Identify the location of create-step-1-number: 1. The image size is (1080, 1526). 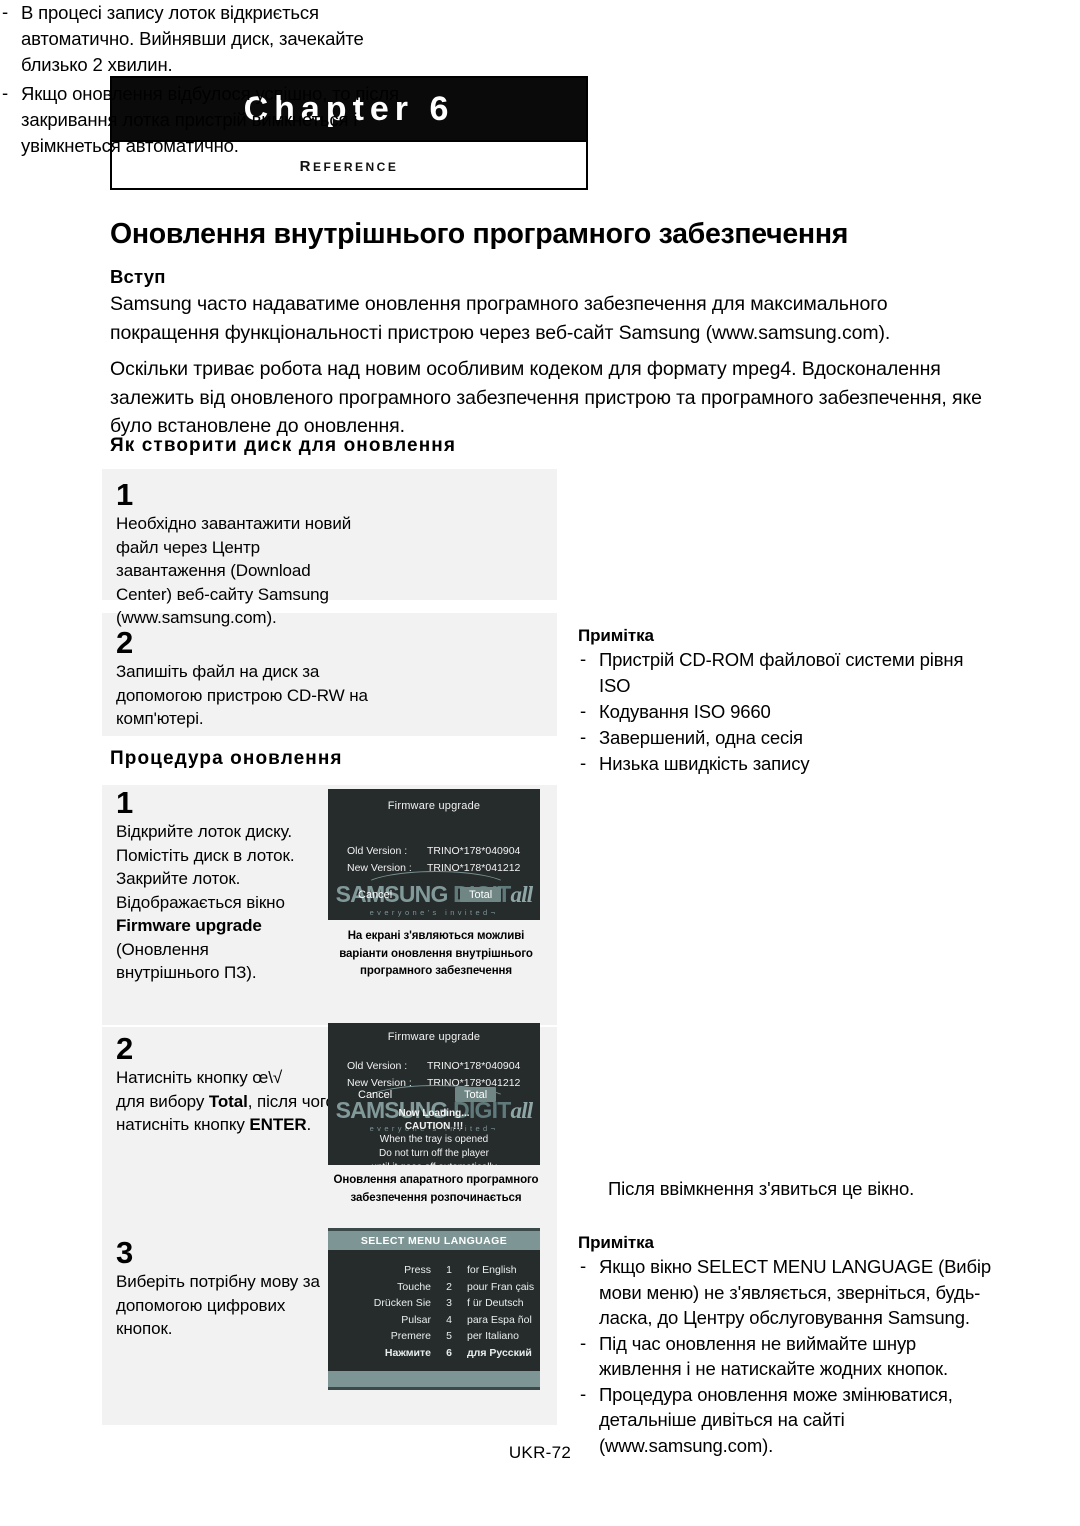
(124, 494).